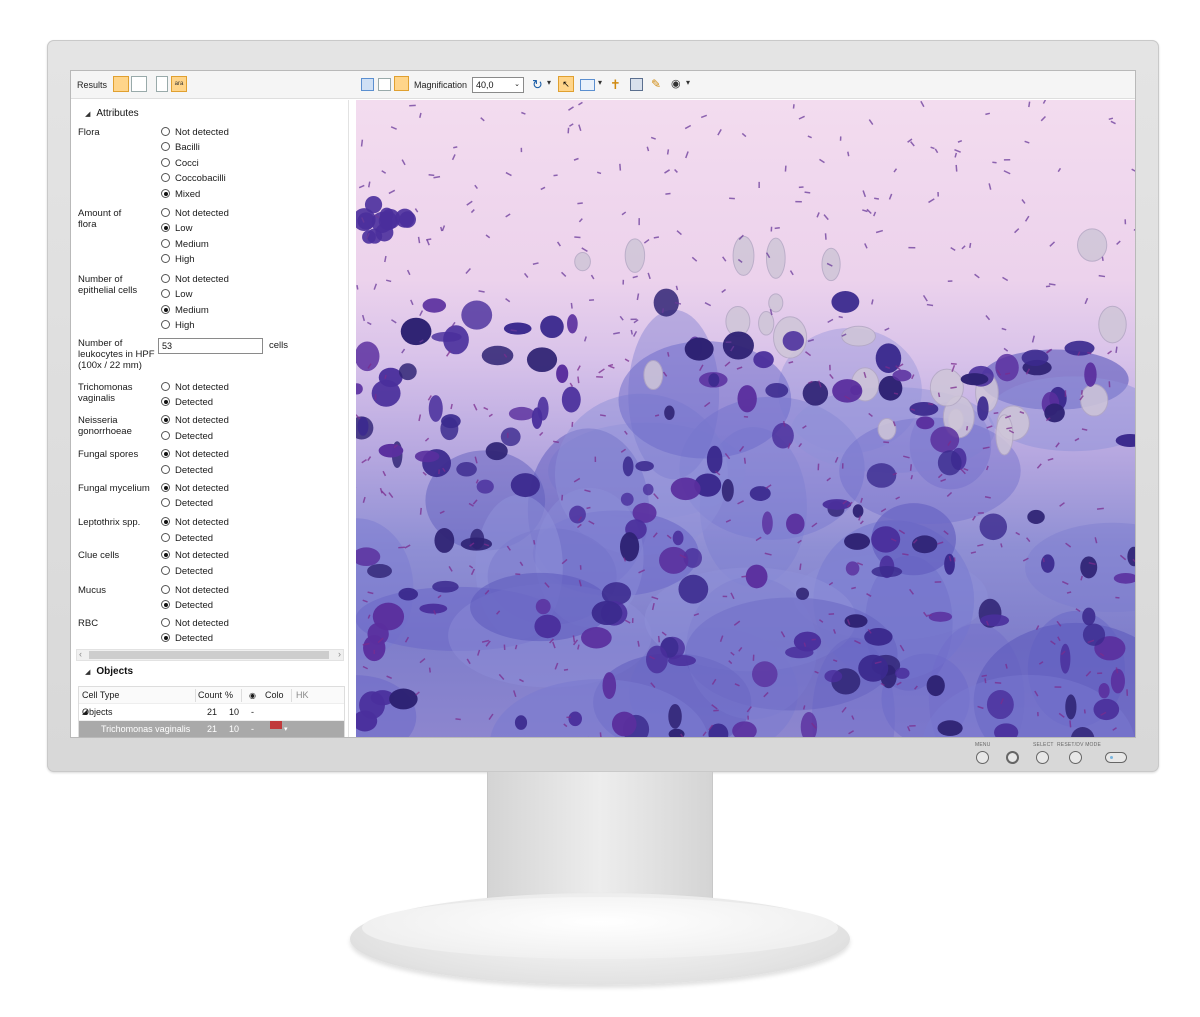 Image resolution: width=1200 pixels, height=1017 pixels. I want to click on chevron-down-icon: ⌄, so click(517, 84).